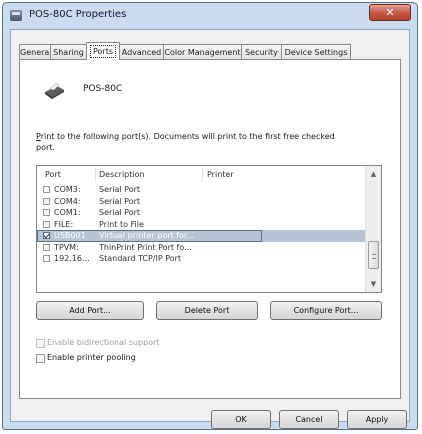 This screenshot has width=422, height=434. I want to click on port-row-com4: COM4: Serial Port, so click(201, 202).